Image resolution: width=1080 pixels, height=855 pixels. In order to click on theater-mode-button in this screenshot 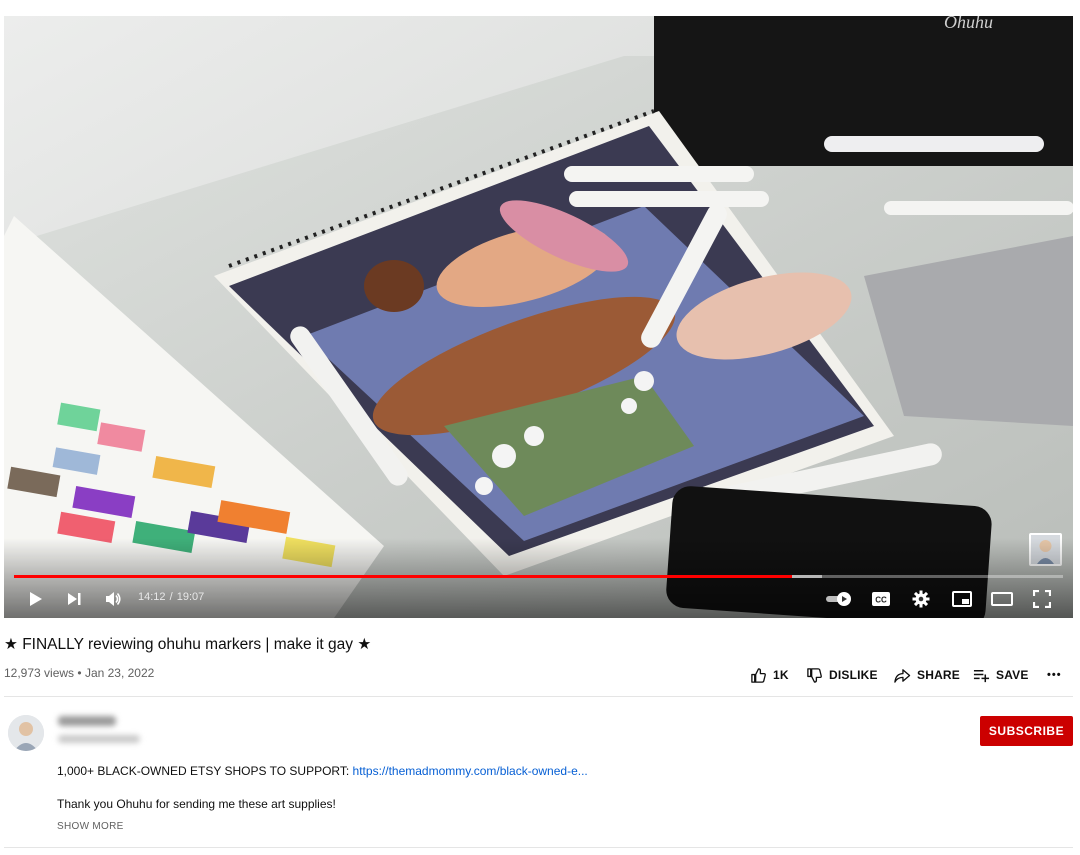, I will do `click(1002, 599)`.